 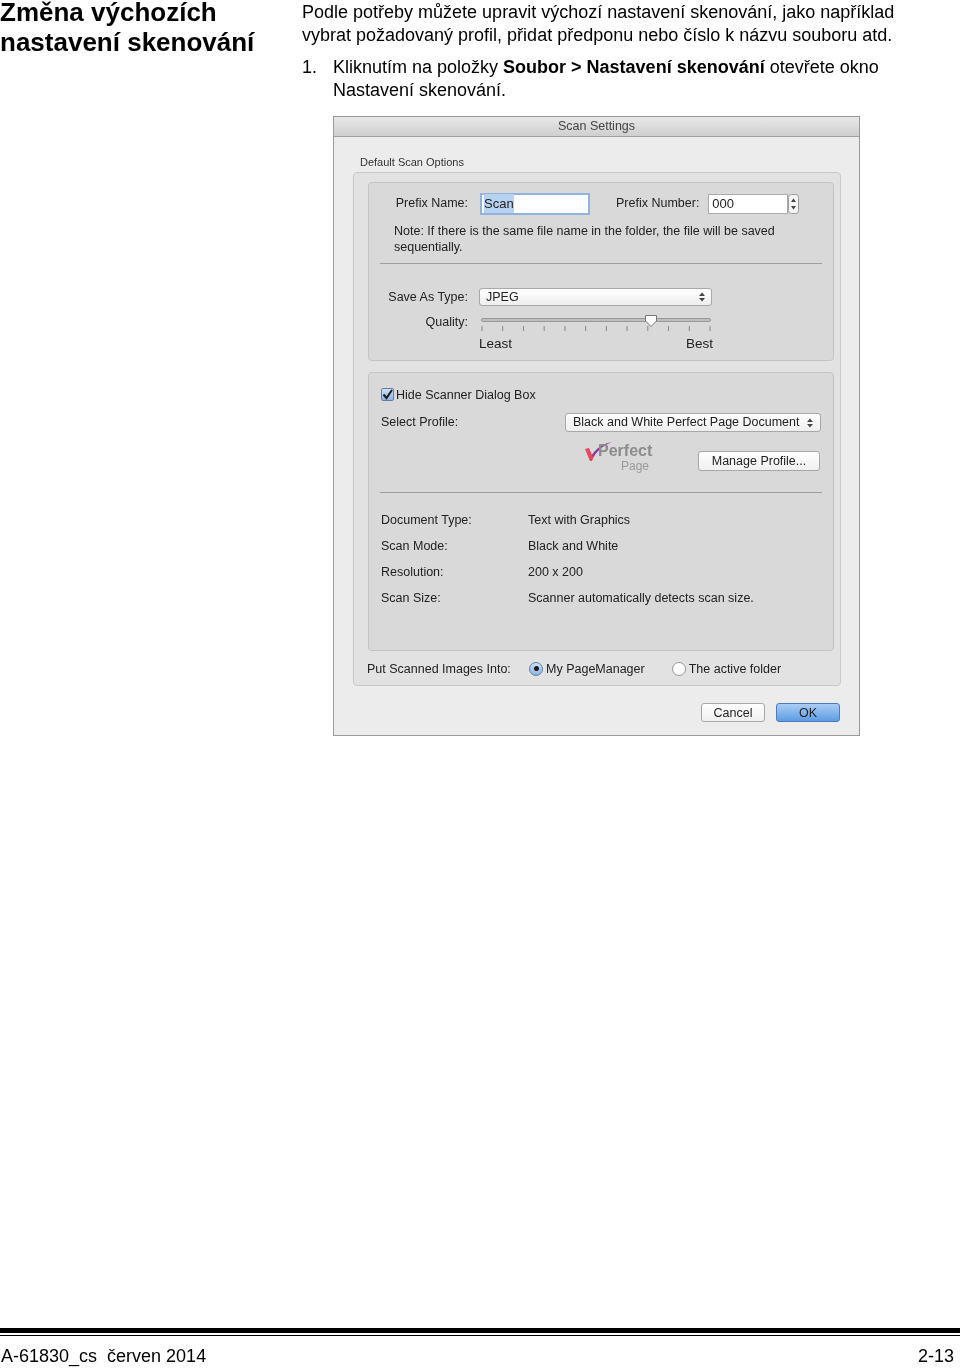 What do you see at coordinates (625, 451) in the screenshot?
I see `logo-text: Perfect` at bounding box center [625, 451].